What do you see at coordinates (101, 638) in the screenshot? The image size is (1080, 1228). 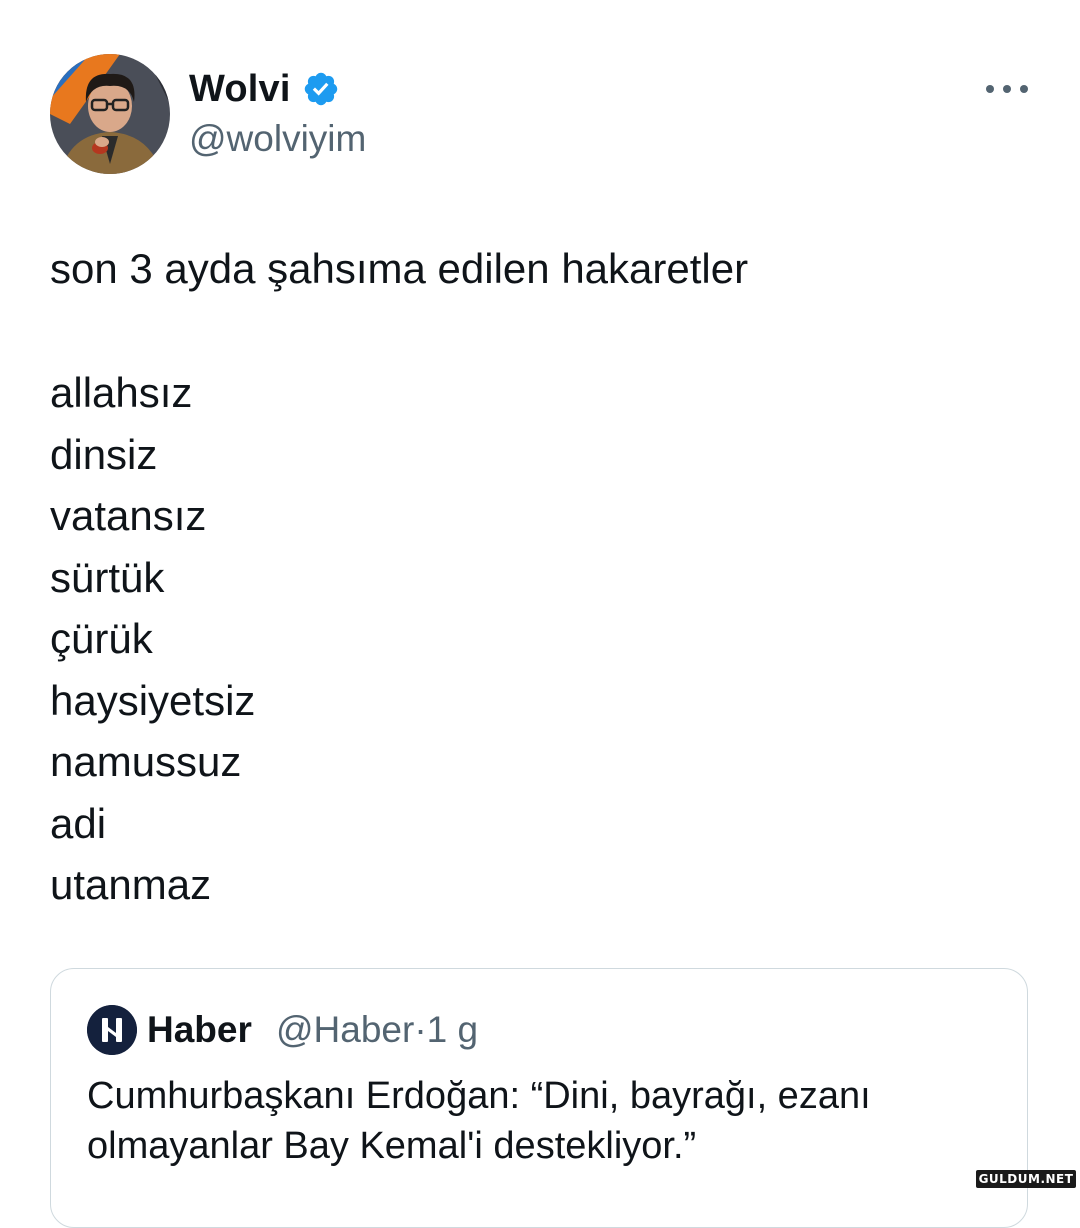 I see `list-item: çürük` at bounding box center [101, 638].